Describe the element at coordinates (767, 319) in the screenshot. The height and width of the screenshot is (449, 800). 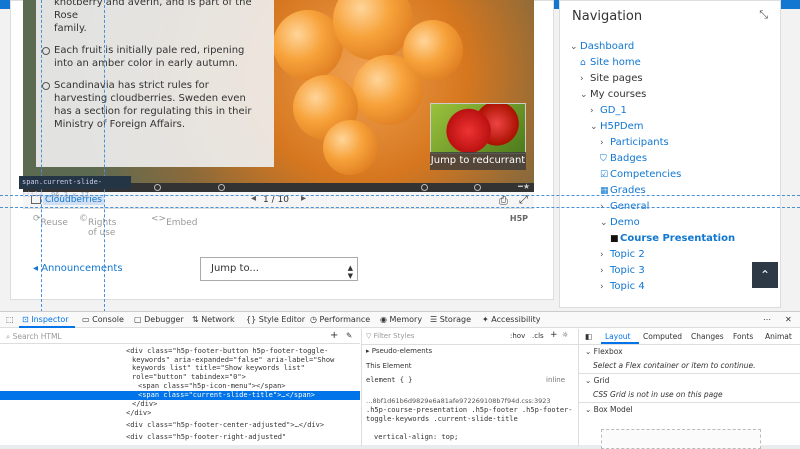
I see `more-options-icon: ⋯` at that location.